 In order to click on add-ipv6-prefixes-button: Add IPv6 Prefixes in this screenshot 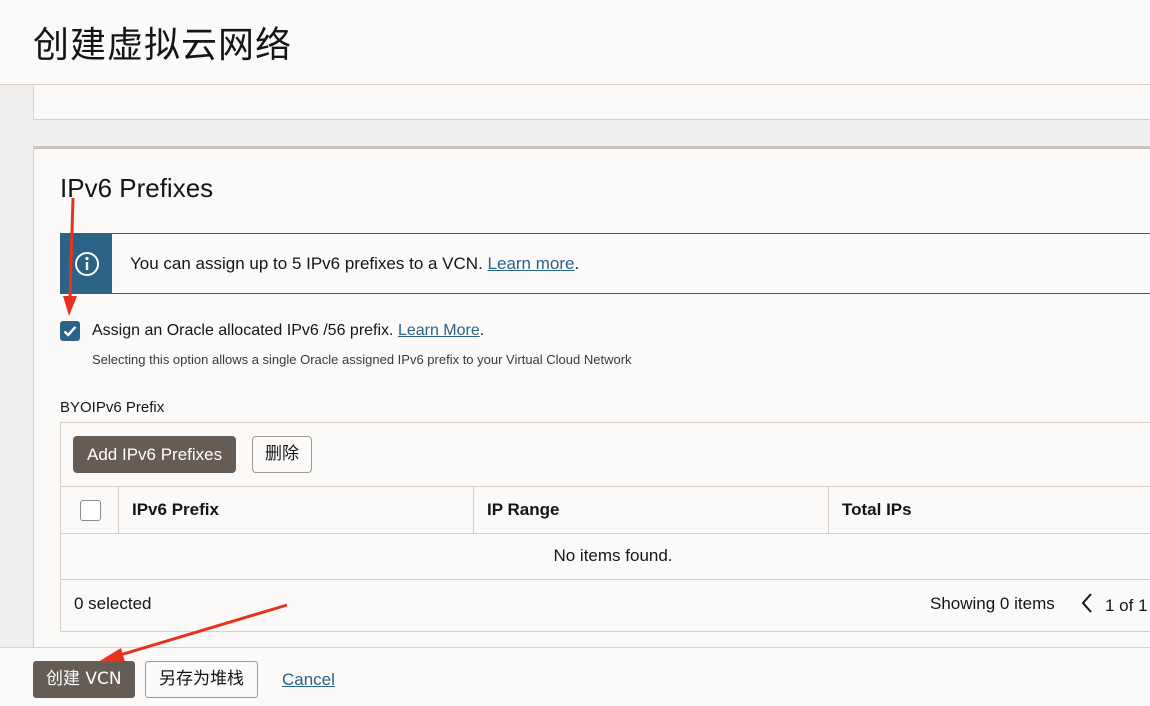, I will do `click(155, 454)`.